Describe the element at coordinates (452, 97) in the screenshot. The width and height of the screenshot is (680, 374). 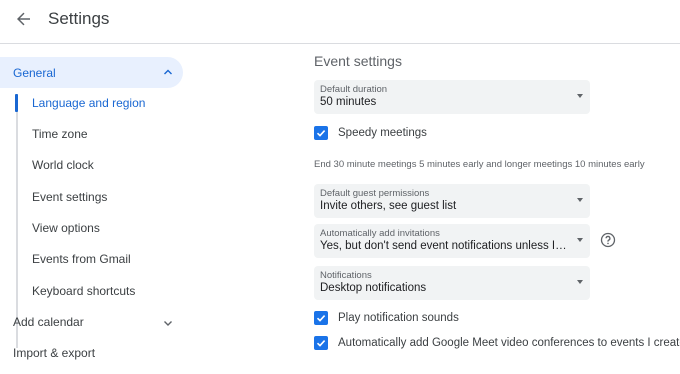
I see `default-duration-select: Default duration 50 minutes` at that location.